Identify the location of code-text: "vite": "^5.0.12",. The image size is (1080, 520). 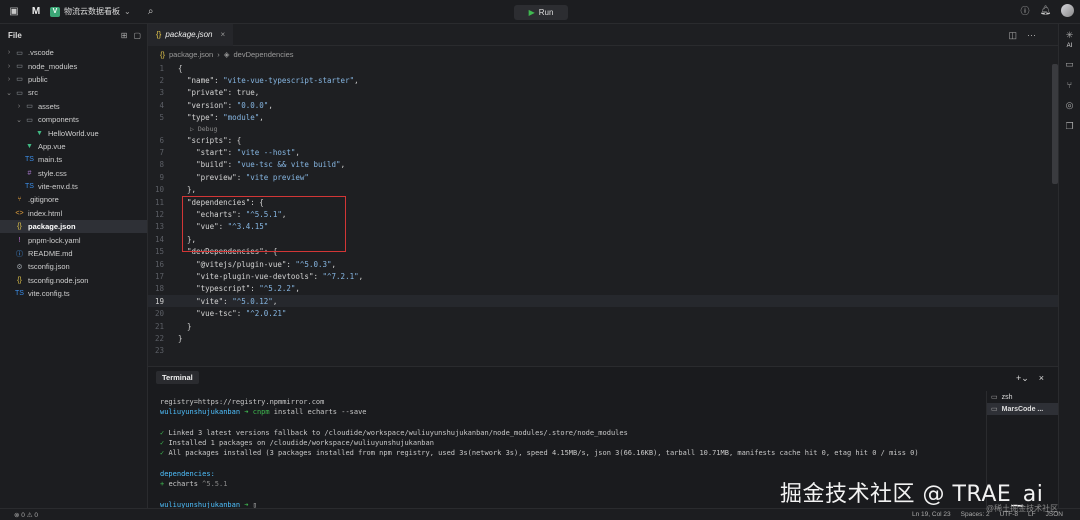
(237, 301).